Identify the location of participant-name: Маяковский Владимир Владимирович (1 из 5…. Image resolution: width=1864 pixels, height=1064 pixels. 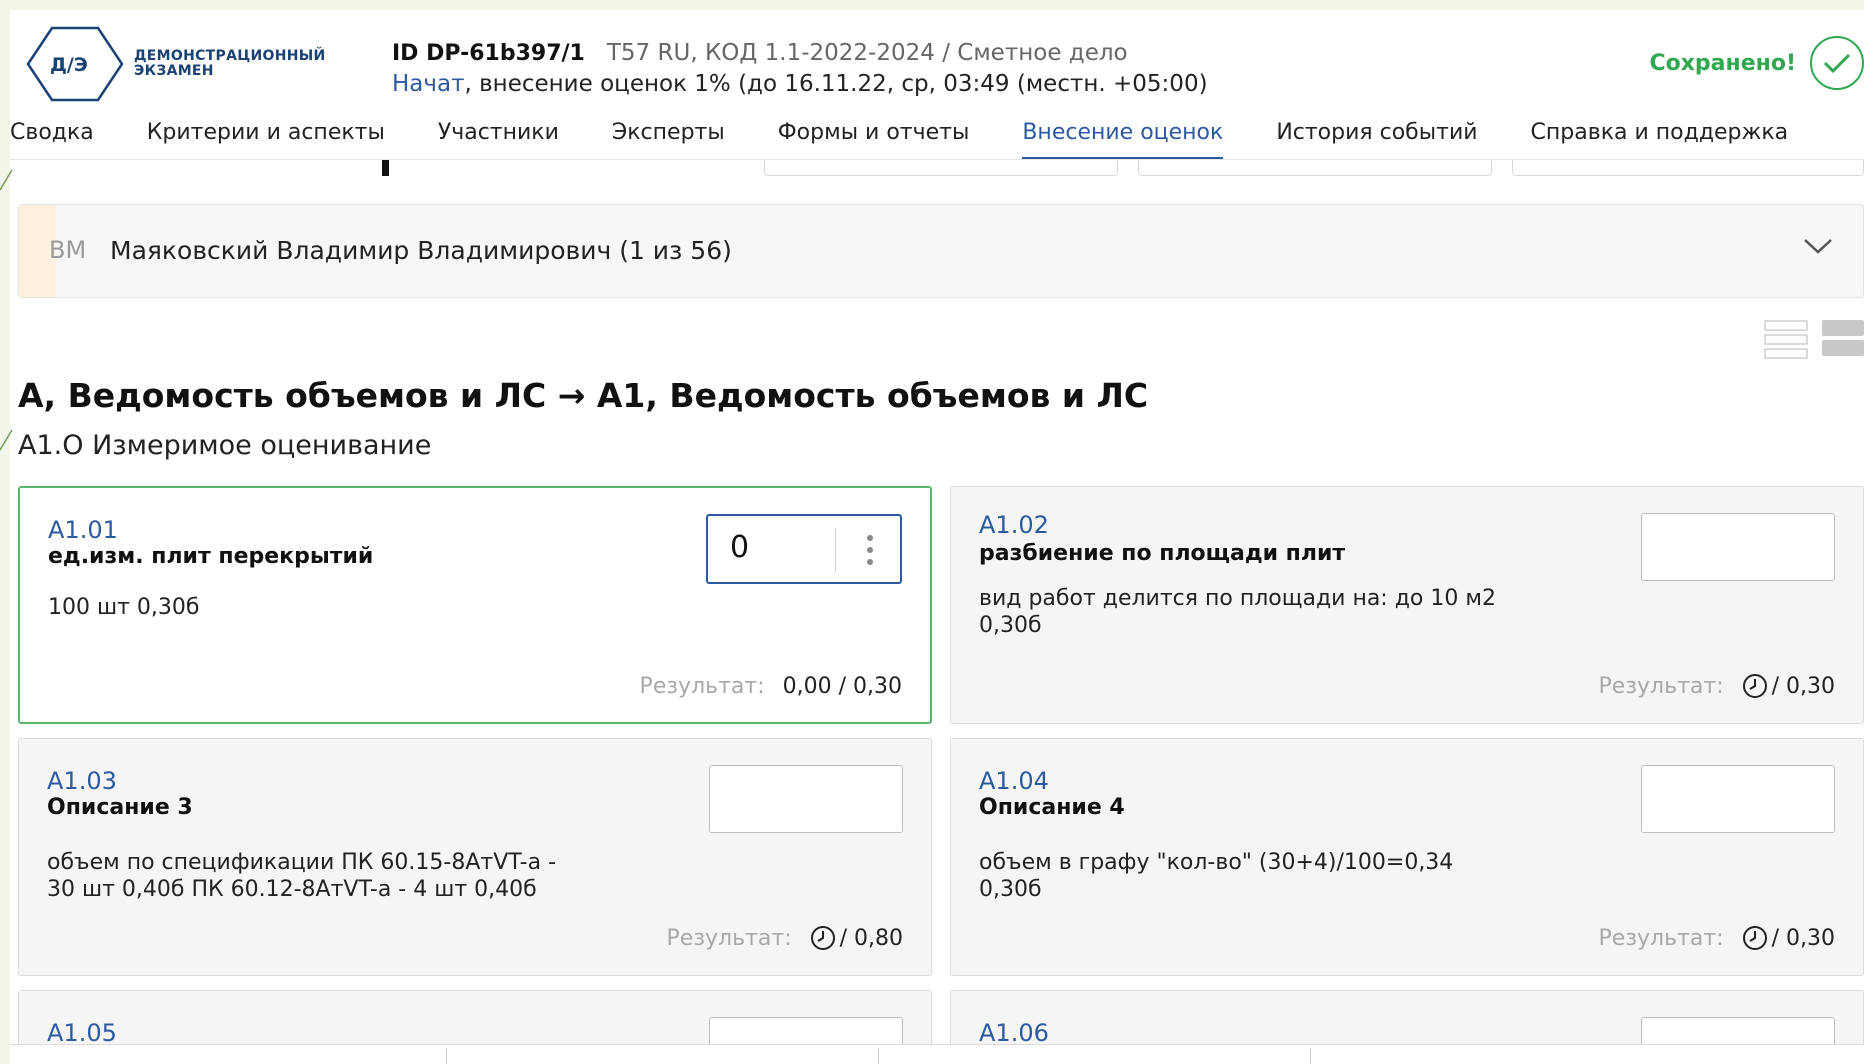
(421, 250).